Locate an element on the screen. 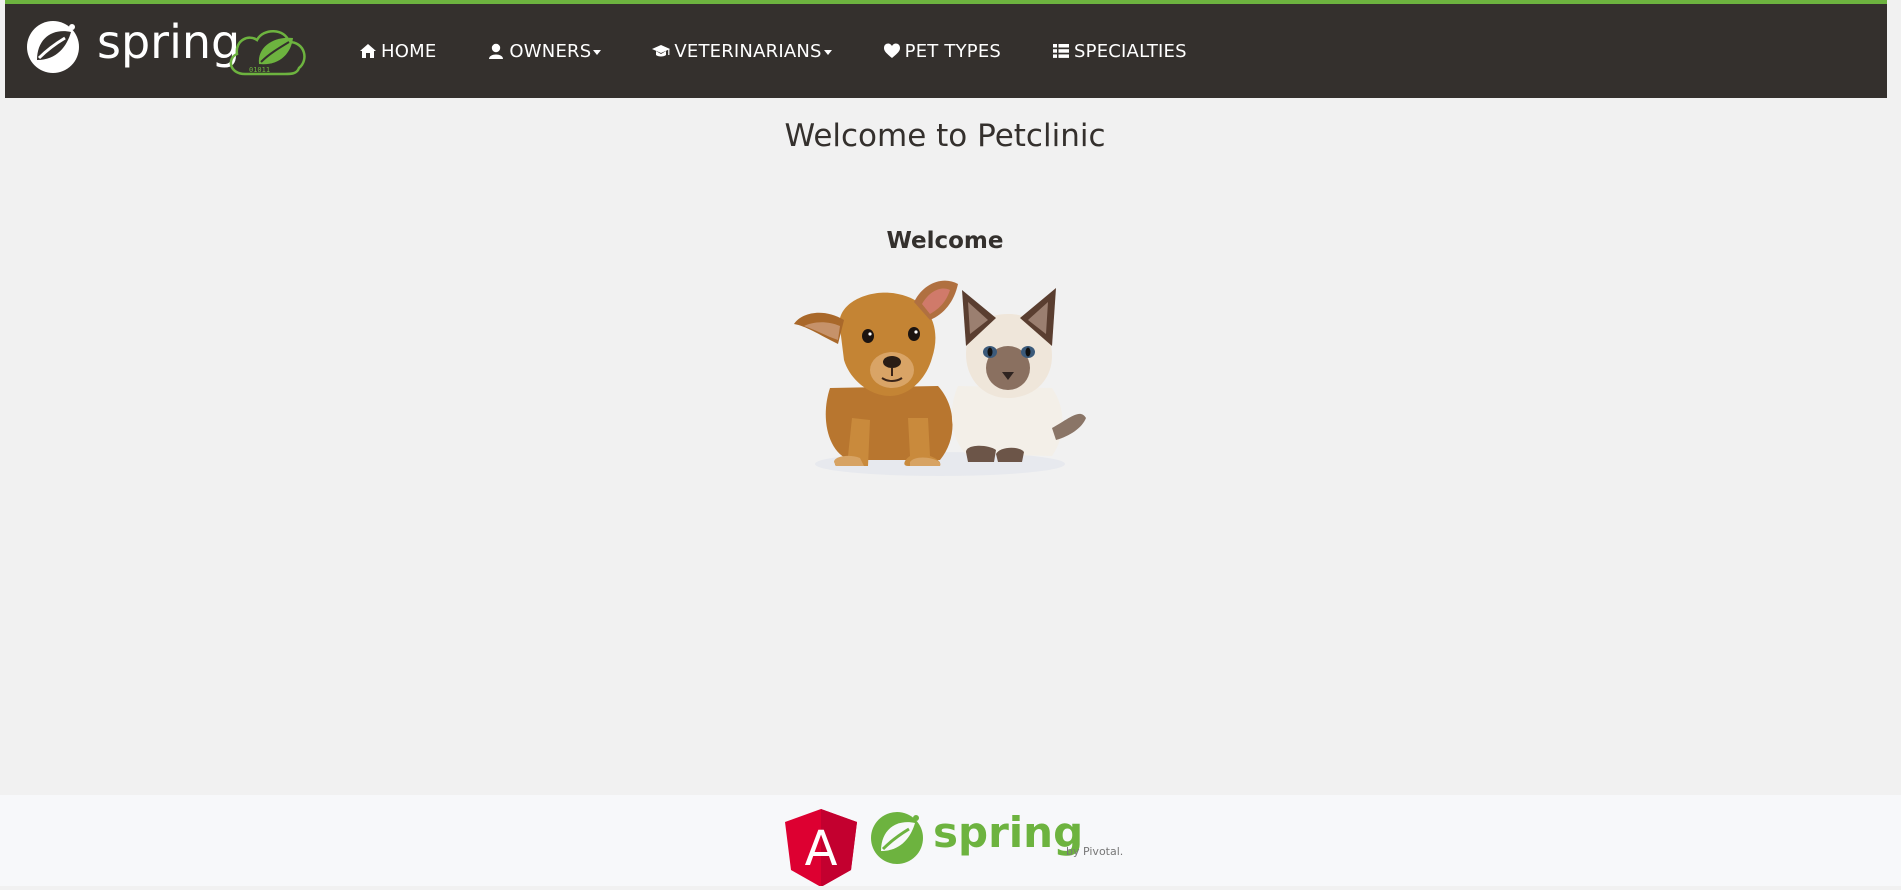 This screenshot has width=1901, height=890. page-title: Welcome to Petclinic is located at coordinates (945, 136).